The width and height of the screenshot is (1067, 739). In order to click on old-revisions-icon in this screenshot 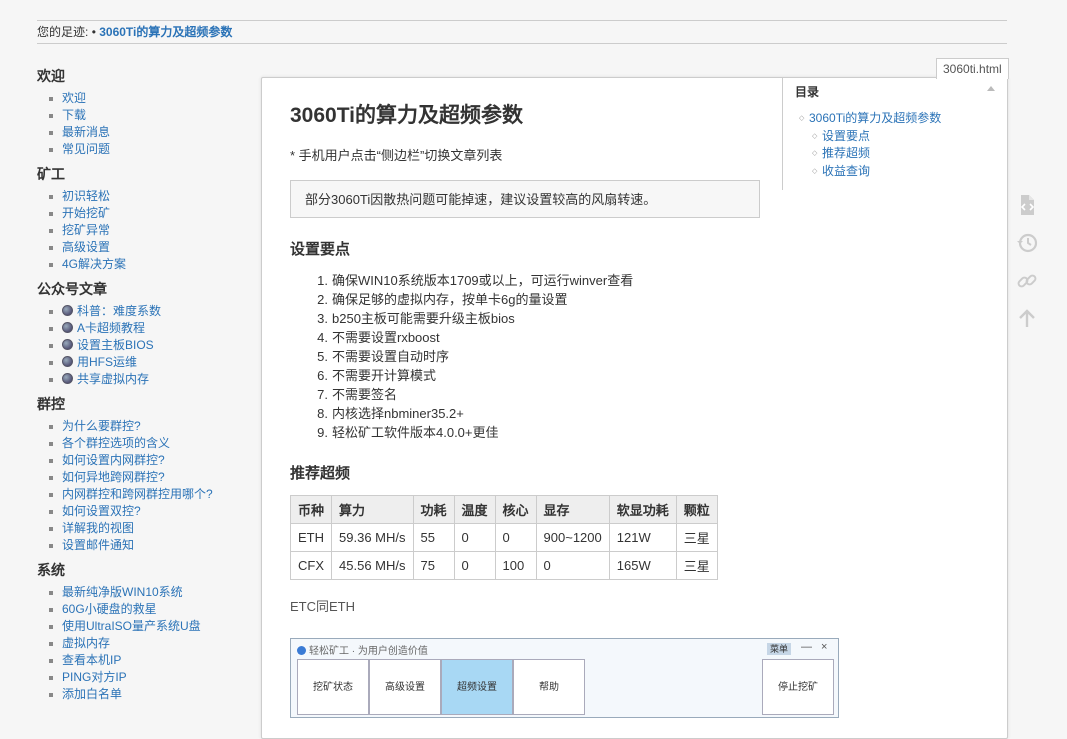, I will do `click(1027, 243)`.